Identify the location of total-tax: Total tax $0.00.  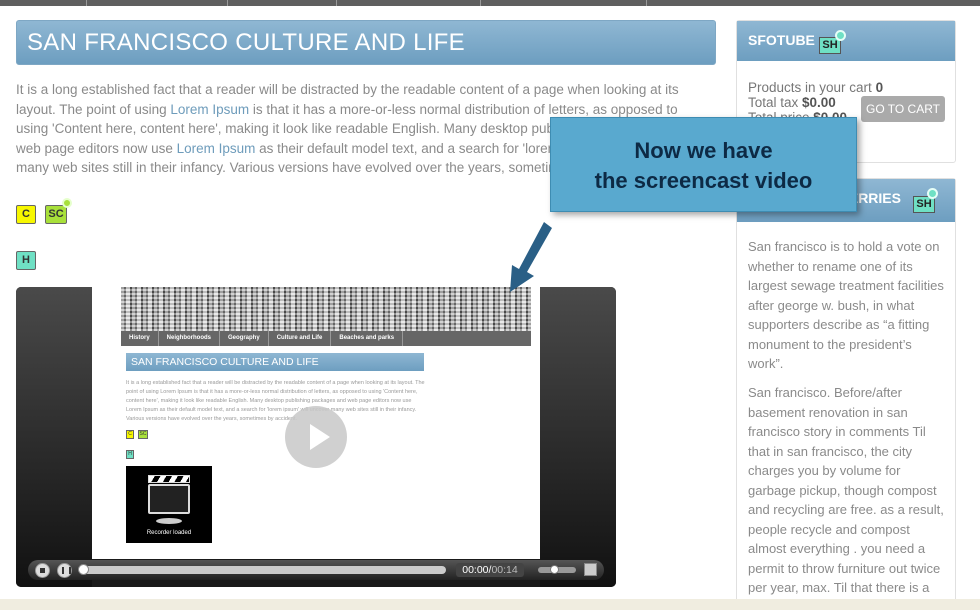
(792, 102).